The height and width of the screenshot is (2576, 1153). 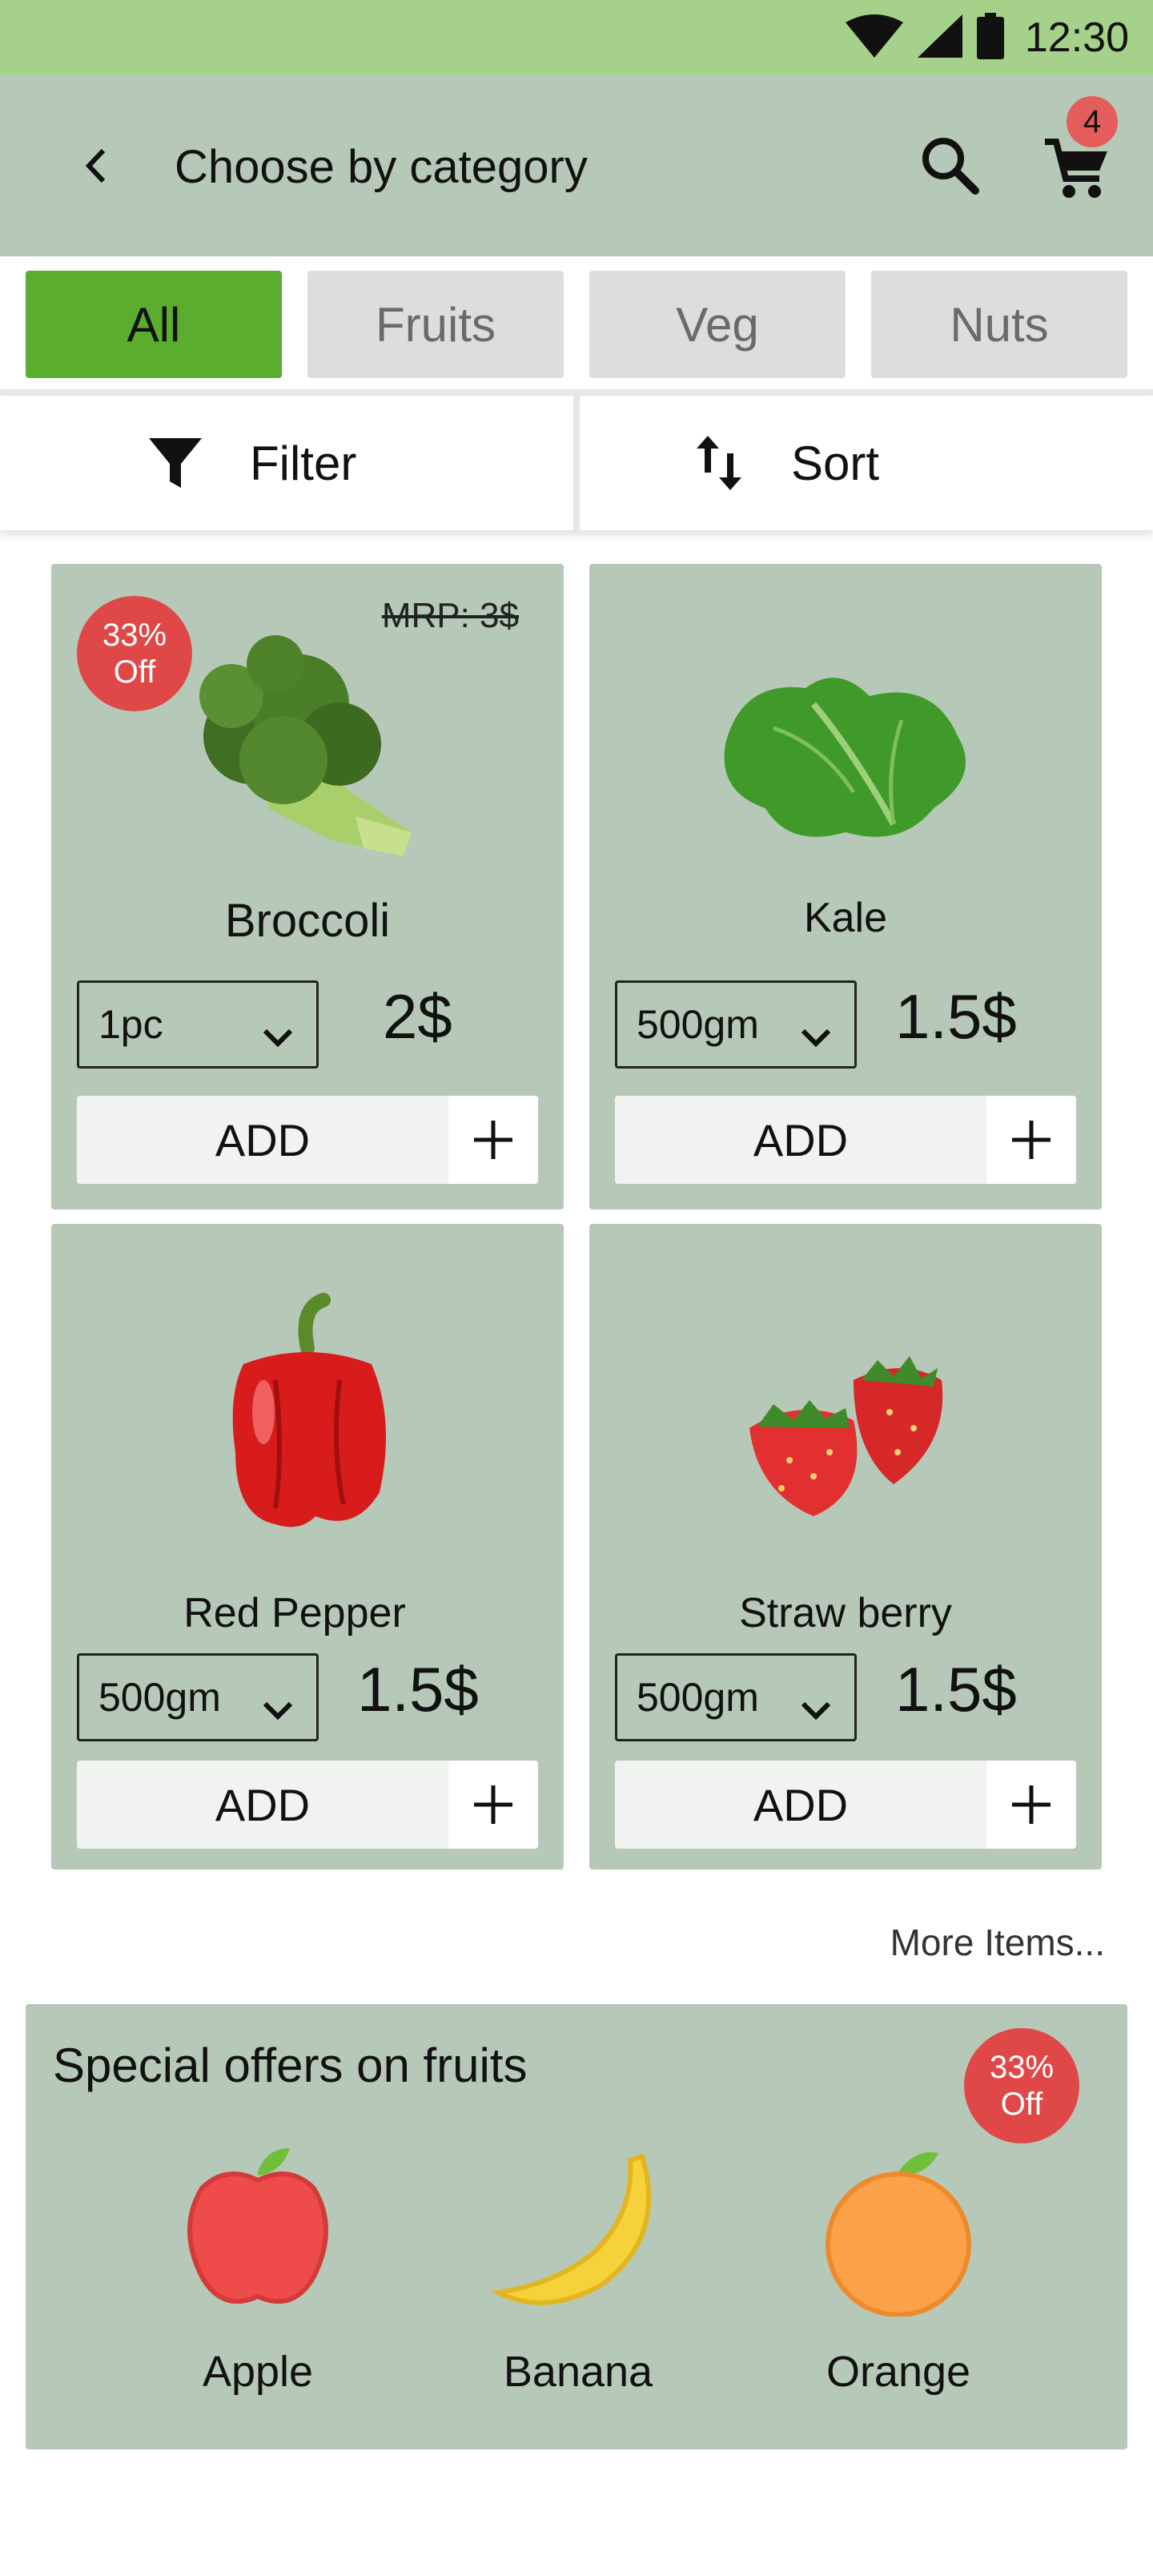 I want to click on product-name: Straw berry, so click(x=846, y=1613).